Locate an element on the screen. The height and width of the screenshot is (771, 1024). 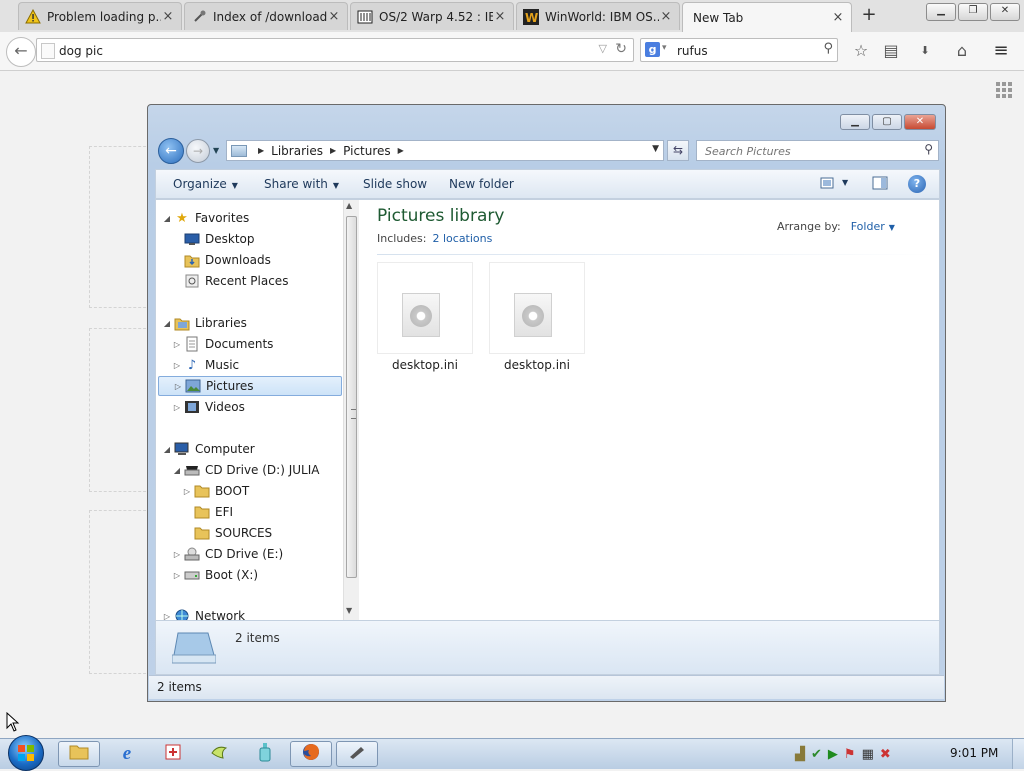
url-bar: ▽ ↻ is located at coordinates (335, 50).